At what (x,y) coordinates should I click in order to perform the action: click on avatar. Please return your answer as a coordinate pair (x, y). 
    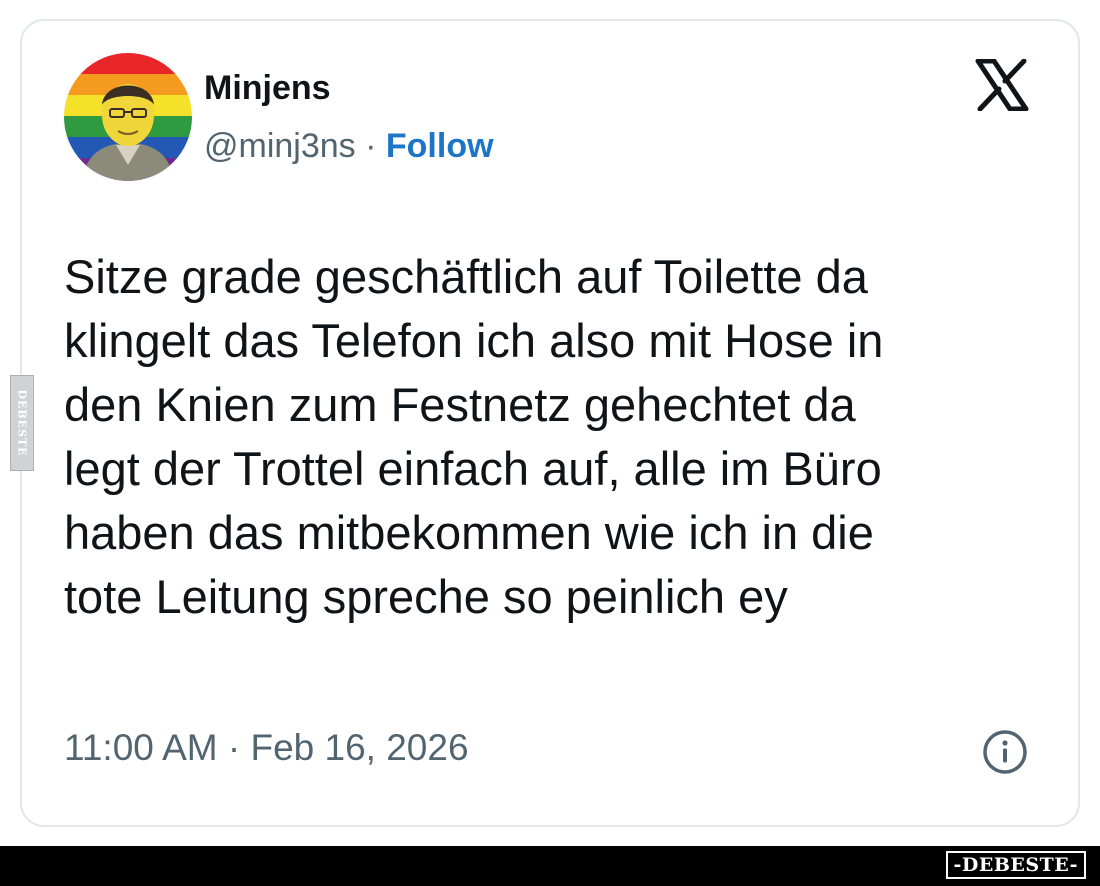
    Looking at the image, I should click on (128, 117).